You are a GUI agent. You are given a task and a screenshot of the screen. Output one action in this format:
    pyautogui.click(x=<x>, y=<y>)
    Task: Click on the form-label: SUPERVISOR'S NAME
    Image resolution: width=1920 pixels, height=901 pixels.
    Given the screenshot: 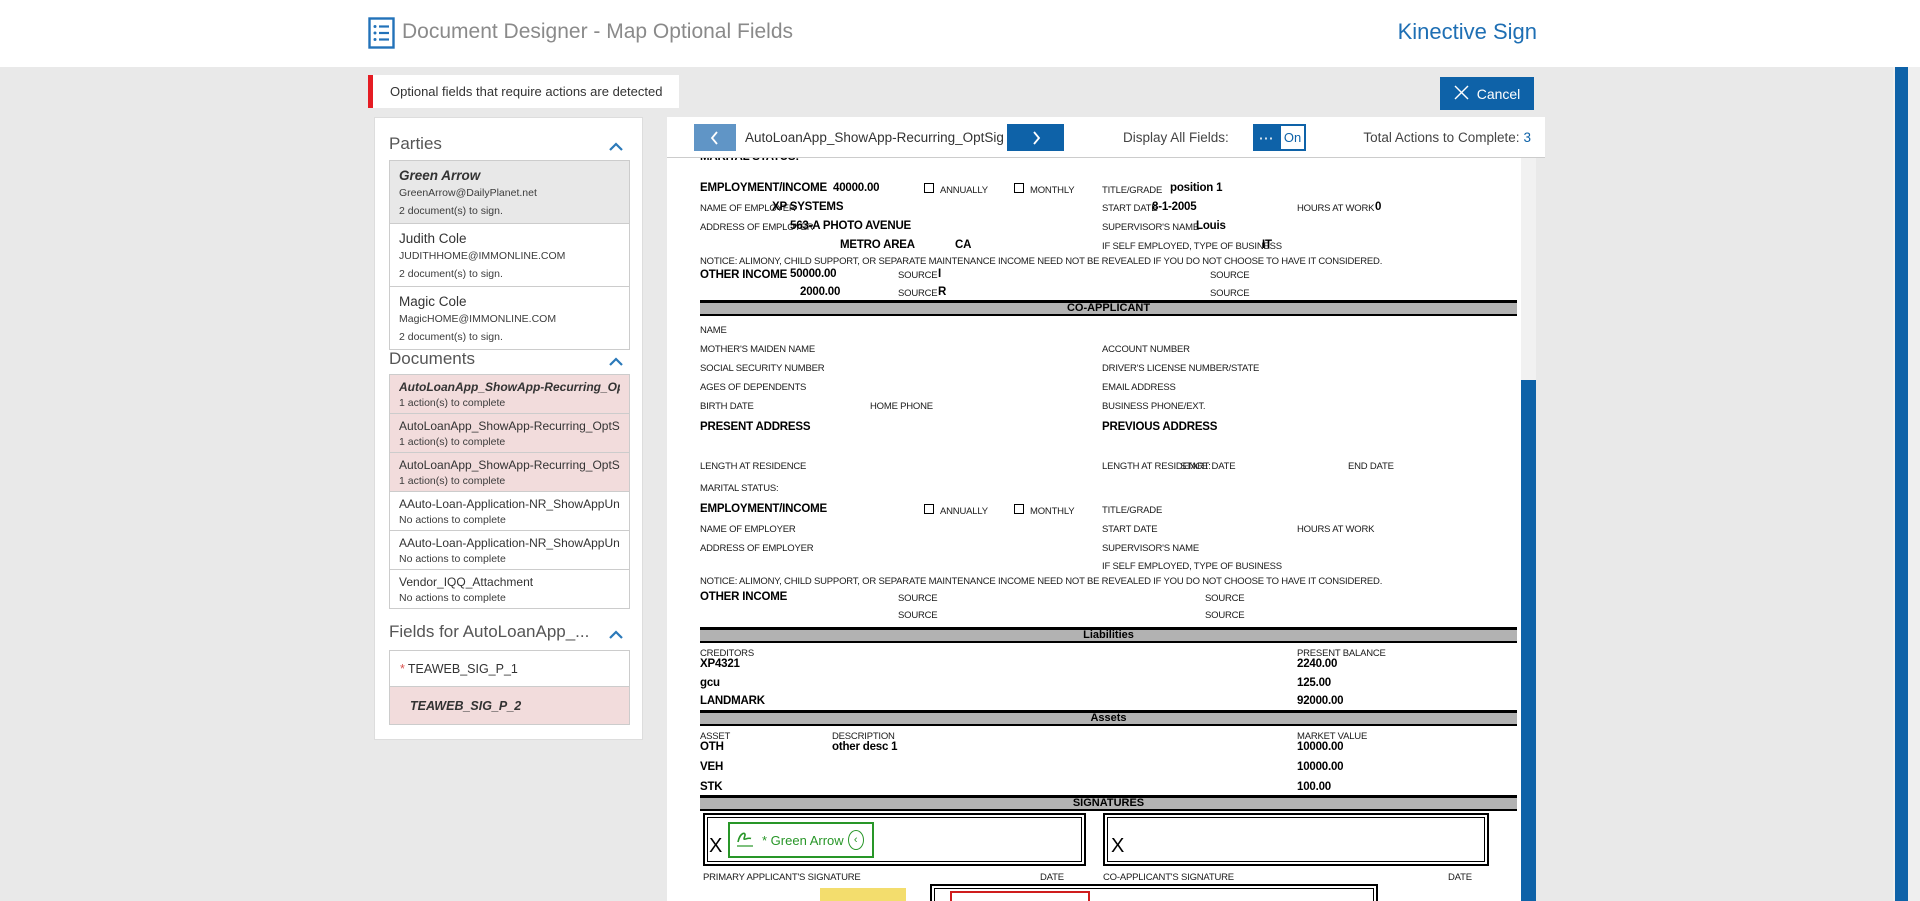 What is the action you would take?
    pyautogui.click(x=1150, y=548)
    